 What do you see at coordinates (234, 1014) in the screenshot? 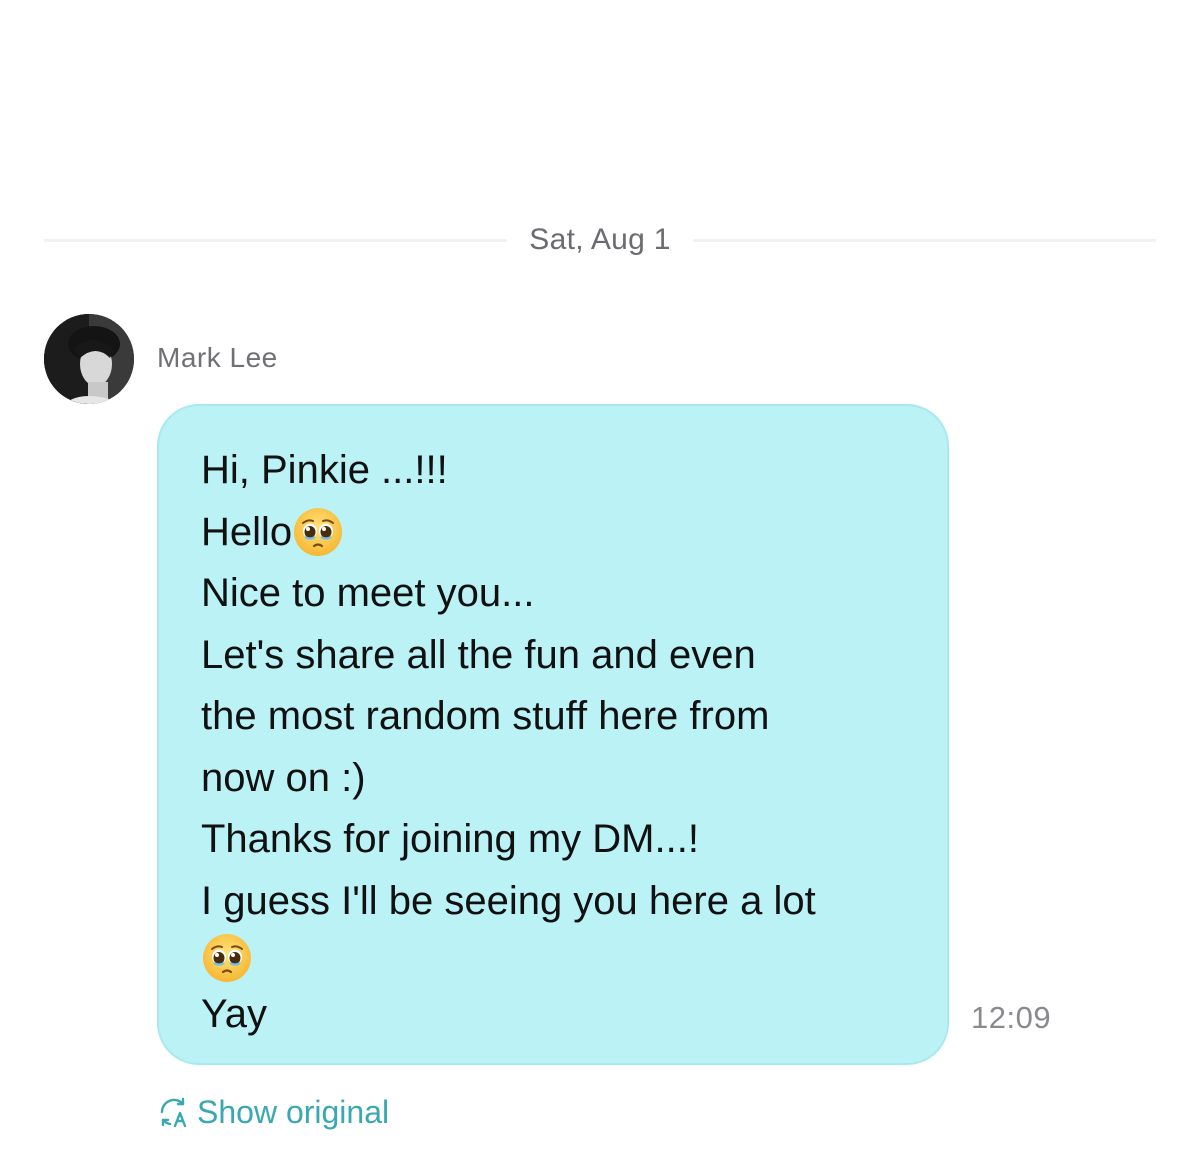
I see `message-line-text: Yay` at bounding box center [234, 1014].